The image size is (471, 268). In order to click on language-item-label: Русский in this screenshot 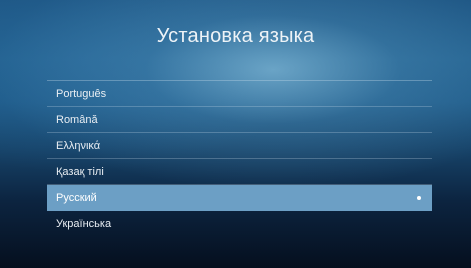, I will do `click(76, 198)`.